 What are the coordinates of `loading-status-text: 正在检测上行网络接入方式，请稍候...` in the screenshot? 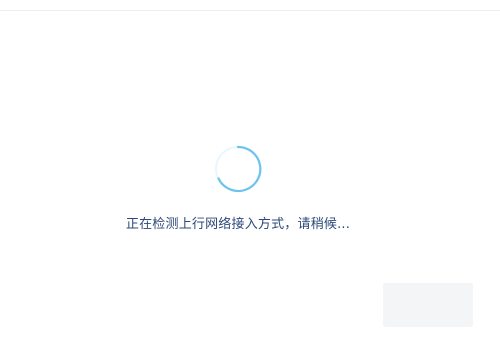 It's located at (238, 224).